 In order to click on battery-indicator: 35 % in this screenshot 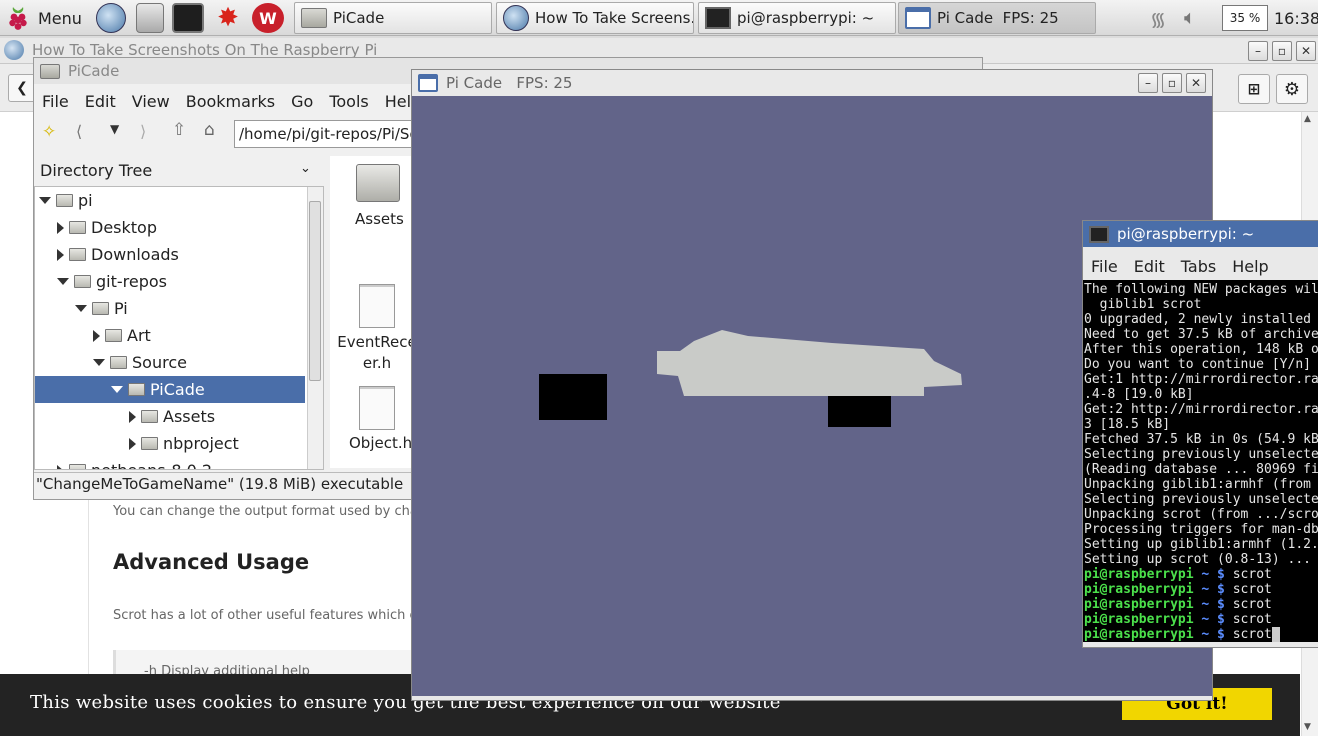, I will do `click(1245, 18)`.